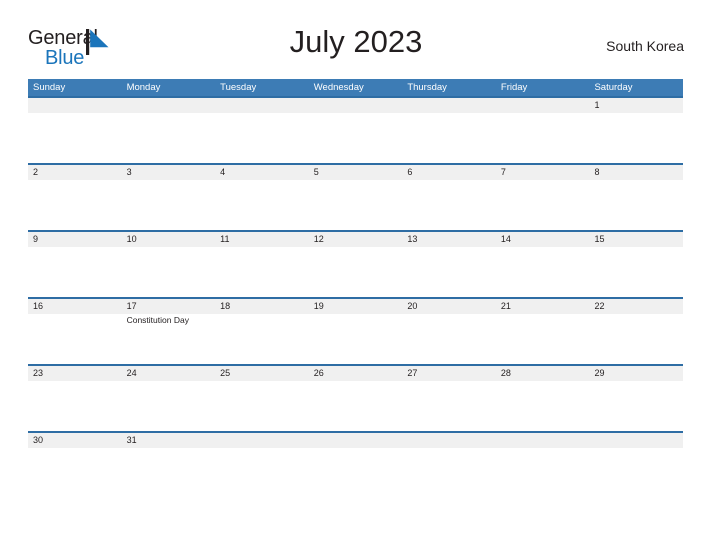 This screenshot has width=712, height=550. I want to click on day-number: 25, so click(262, 373).